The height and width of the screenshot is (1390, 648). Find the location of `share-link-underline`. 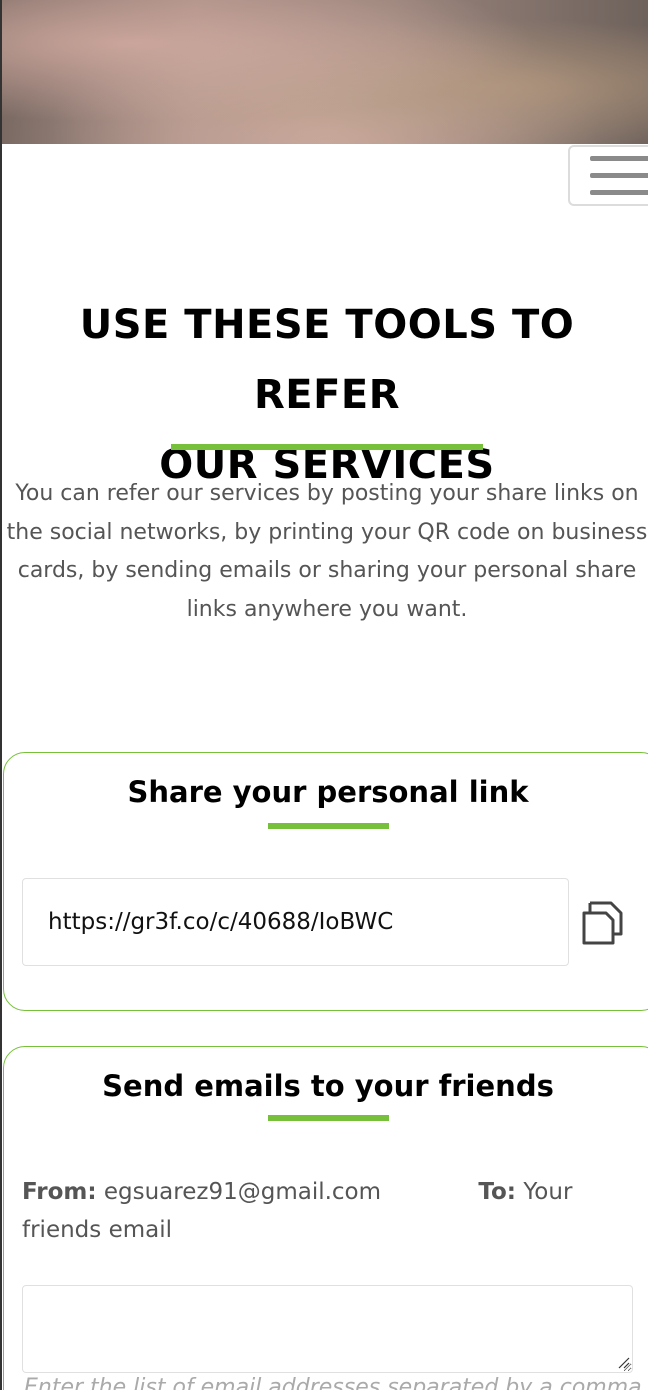

share-link-underline is located at coordinates (328, 826).